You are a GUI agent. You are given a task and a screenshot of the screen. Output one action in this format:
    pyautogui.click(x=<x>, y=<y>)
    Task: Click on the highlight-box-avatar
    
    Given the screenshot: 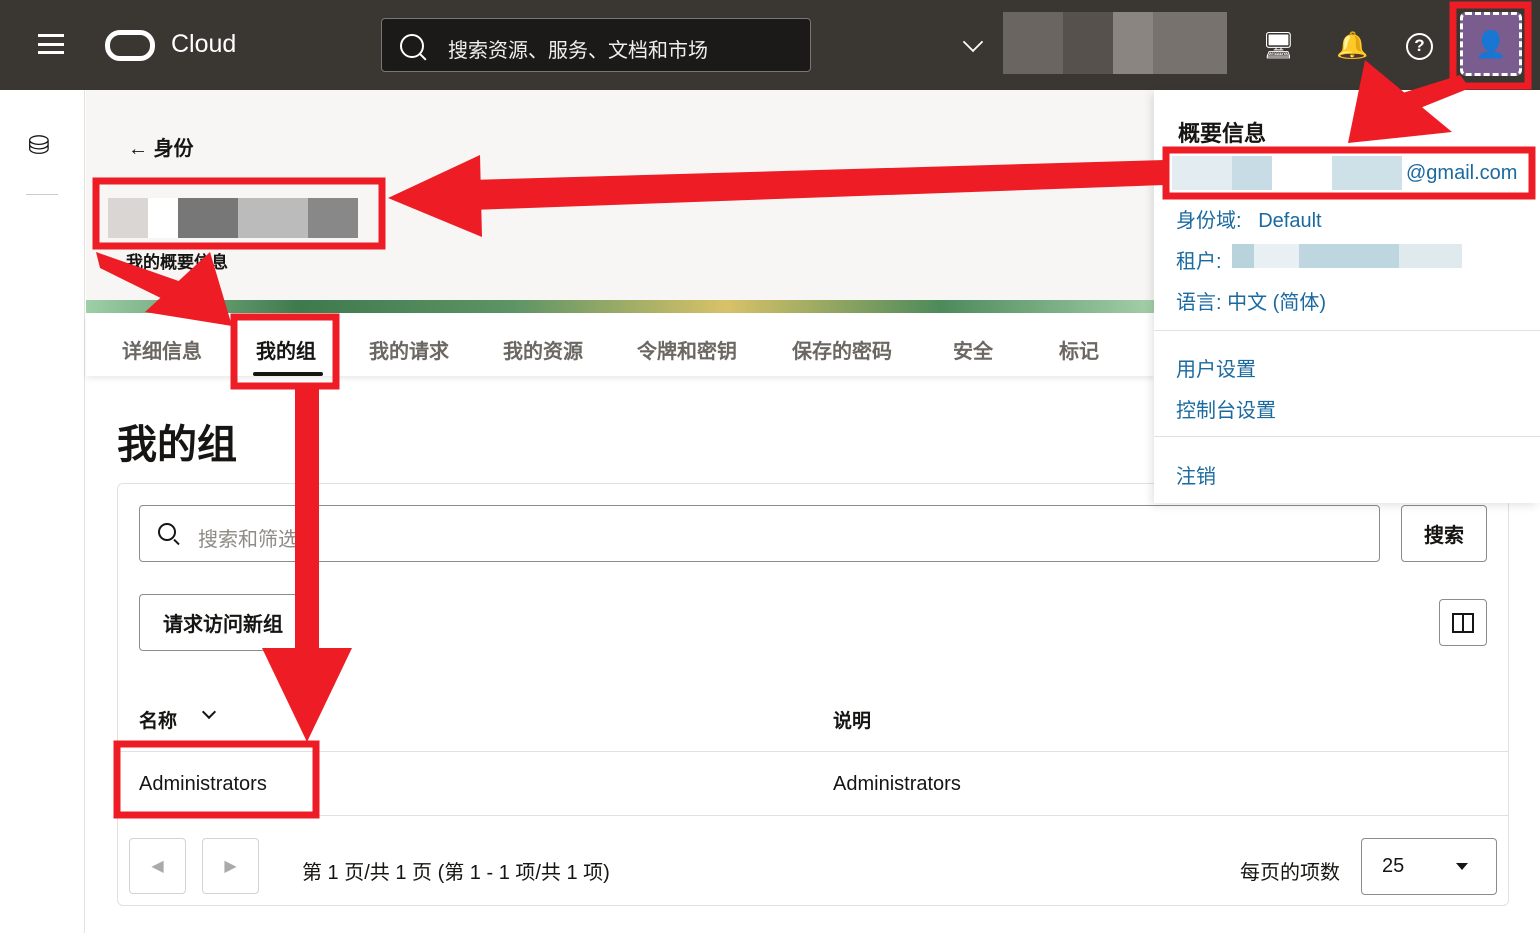 What is the action you would take?
    pyautogui.click(x=1490, y=45)
    